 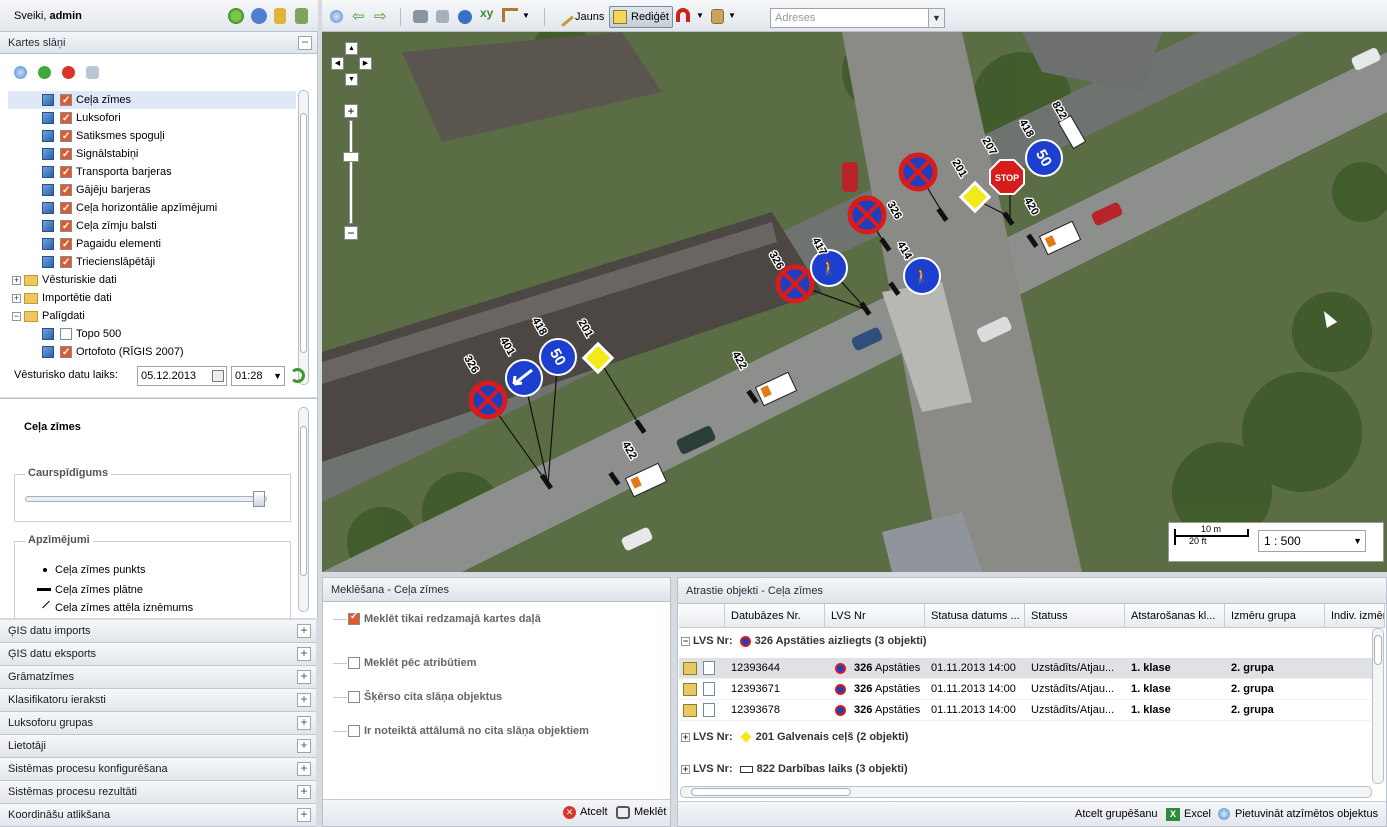 What do you see at coordinates (62, 298) in the screenshot?
I see `group-row: + Importētie dati` at bounding box center [62, 298].